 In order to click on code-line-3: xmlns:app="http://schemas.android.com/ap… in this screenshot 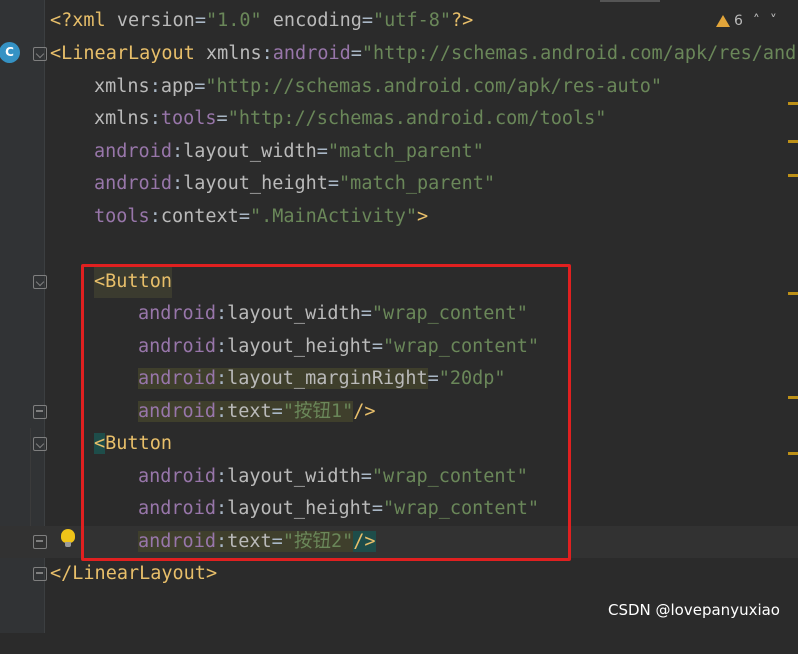, I will do `click(399, 87)`.